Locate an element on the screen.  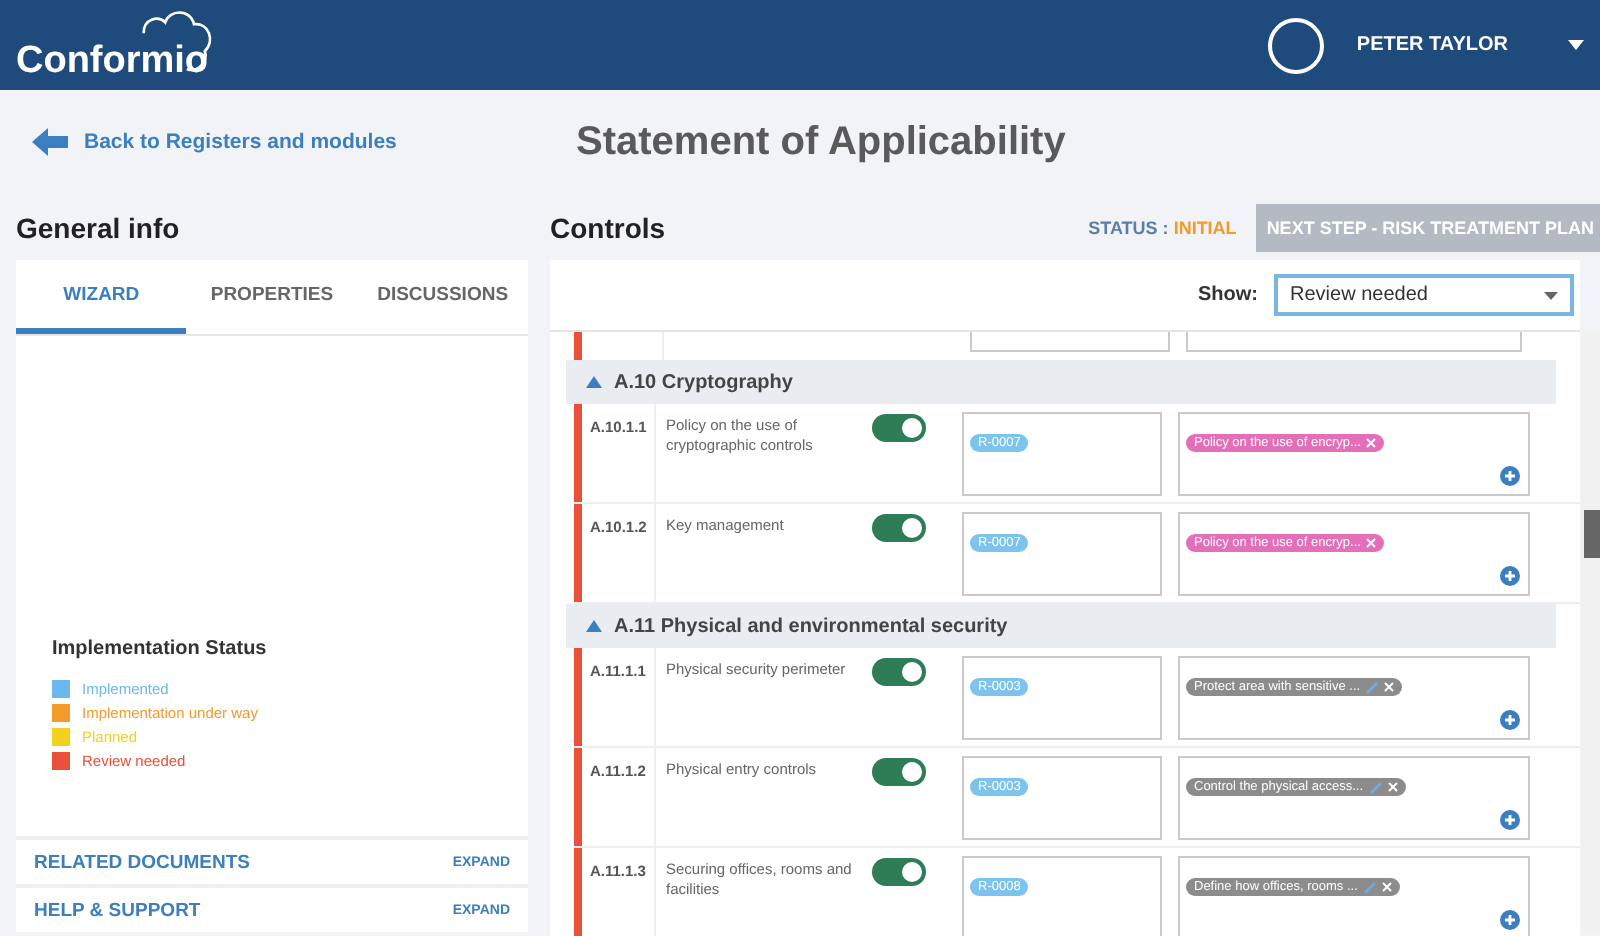
measures-field is located at coordinates (1354, 342).